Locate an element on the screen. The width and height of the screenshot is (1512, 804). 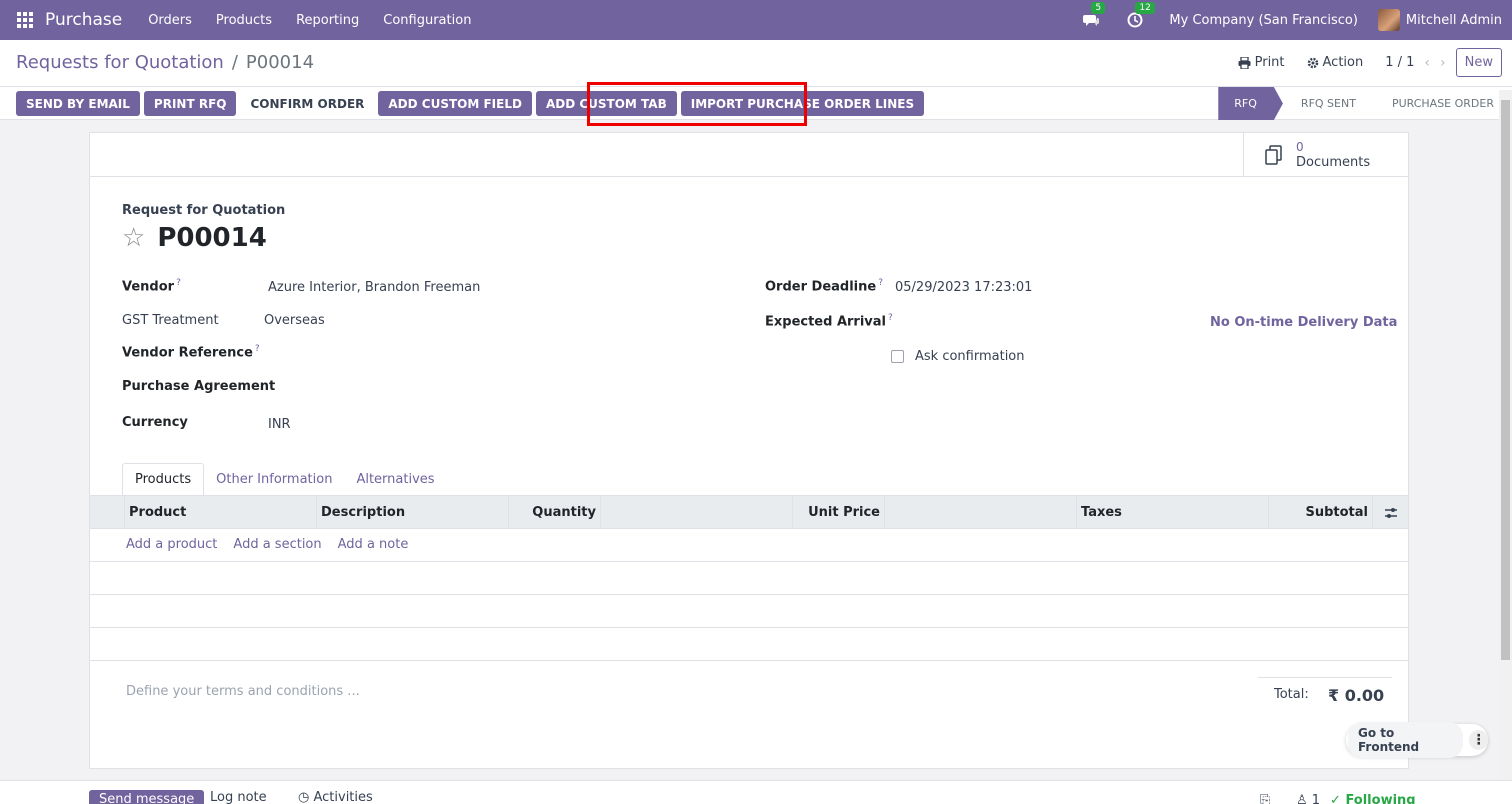
pager-next-icon: › is located at coordinates (1443, 63).